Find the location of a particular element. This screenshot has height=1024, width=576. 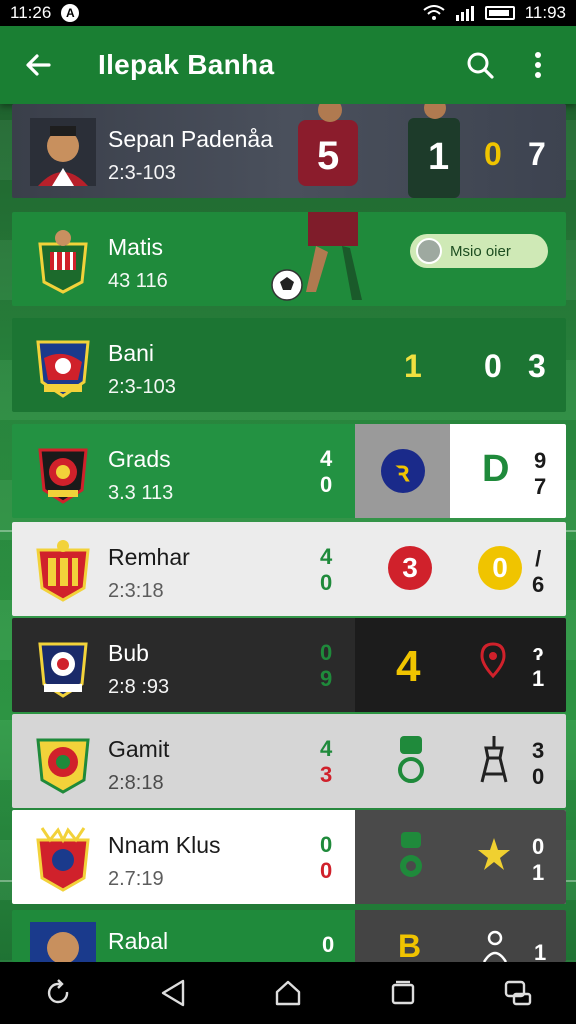

notification-a-icon: A is located at coordinates (70, 13).